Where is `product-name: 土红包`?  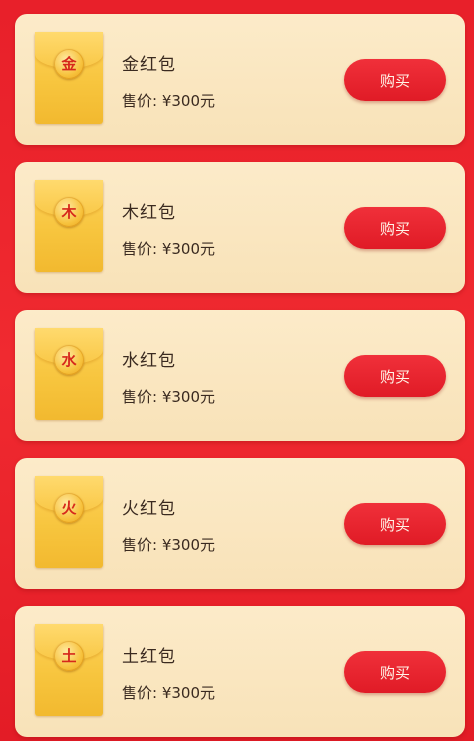
product-name: 土红包 is located at coordinates (149, 657).